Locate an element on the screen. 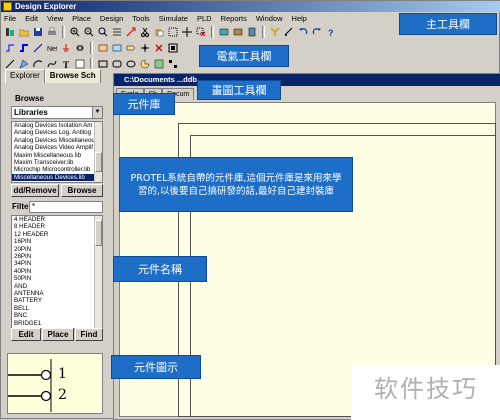 Image resolution: width=500 pixels, height=420 pixels. yellow-y-icon is located at coordinates (275, 32).